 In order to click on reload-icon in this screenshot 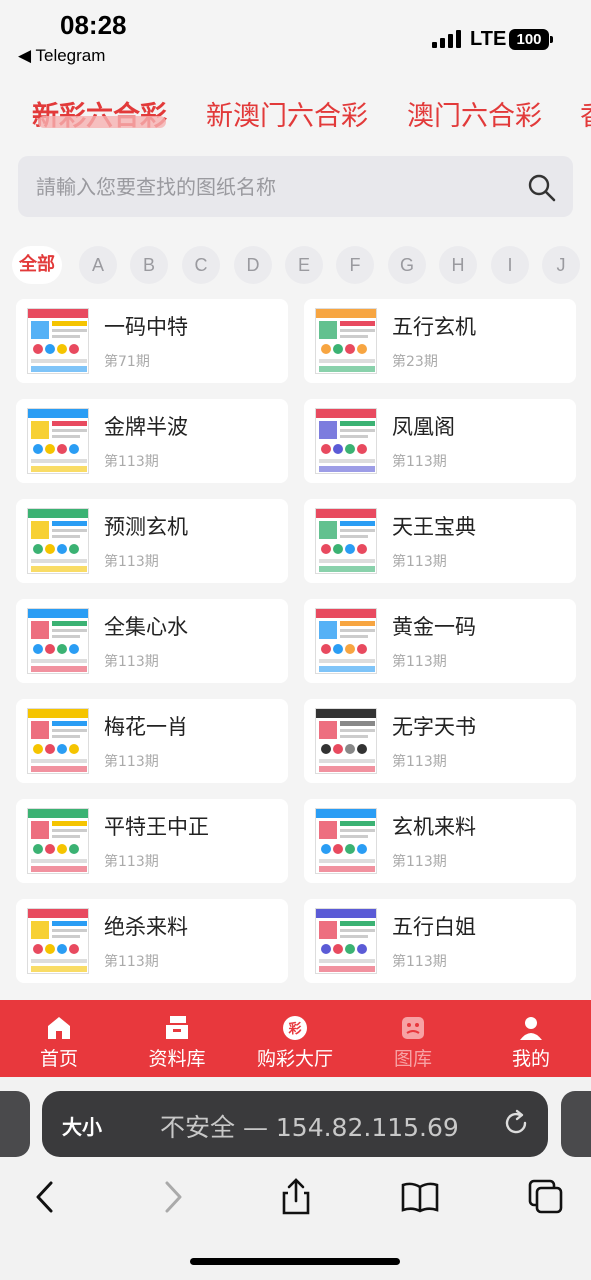, I will do `click(516, 1123)`.